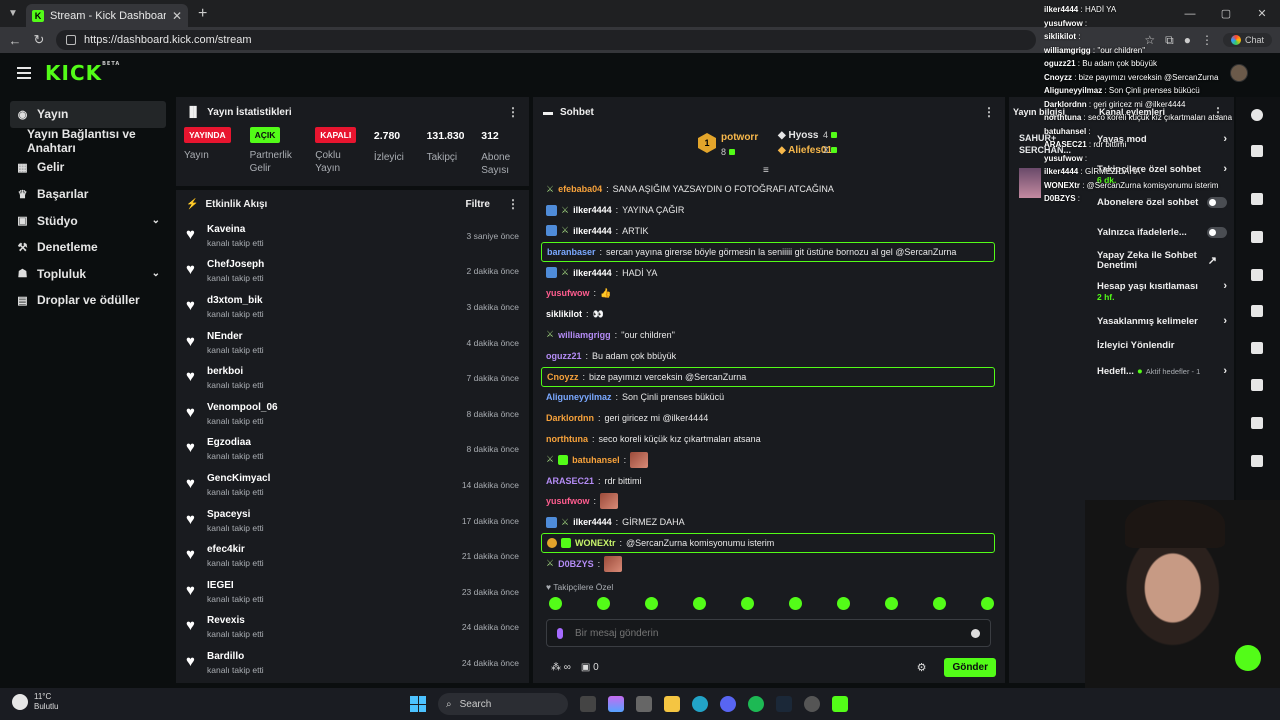  I want to click on sidebar-item-gelir: ▦ Gelir, so click(88, 167).